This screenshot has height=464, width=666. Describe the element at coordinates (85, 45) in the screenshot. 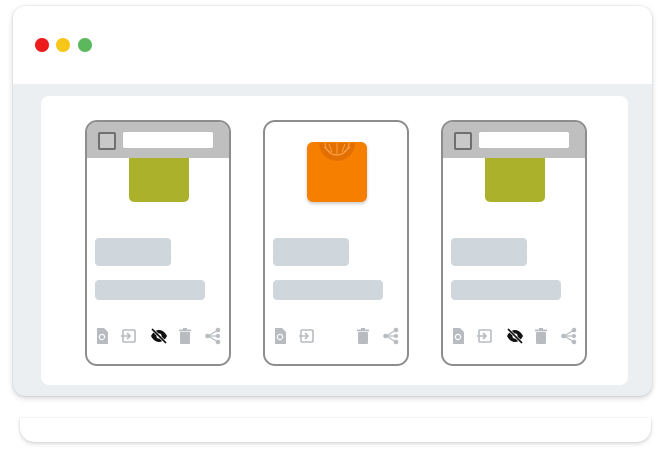

I see `maximize-button` at that location.